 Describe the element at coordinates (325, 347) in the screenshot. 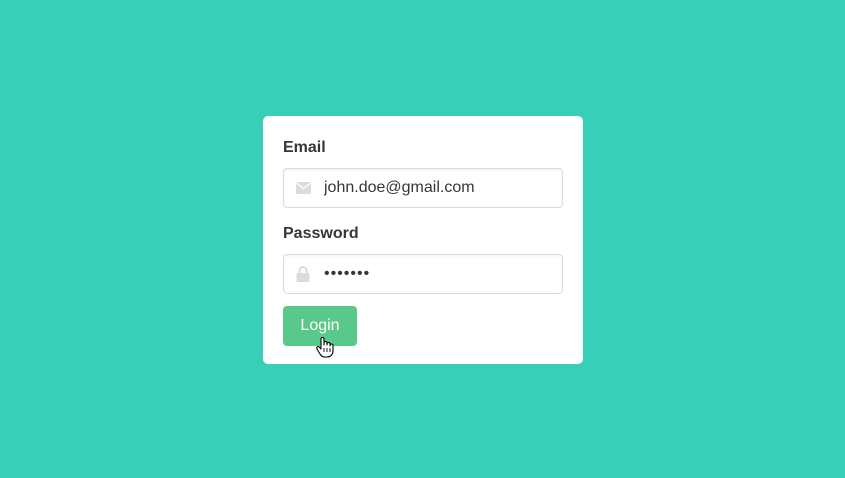

I see `hand-pointer-cursor-icon` at that location.